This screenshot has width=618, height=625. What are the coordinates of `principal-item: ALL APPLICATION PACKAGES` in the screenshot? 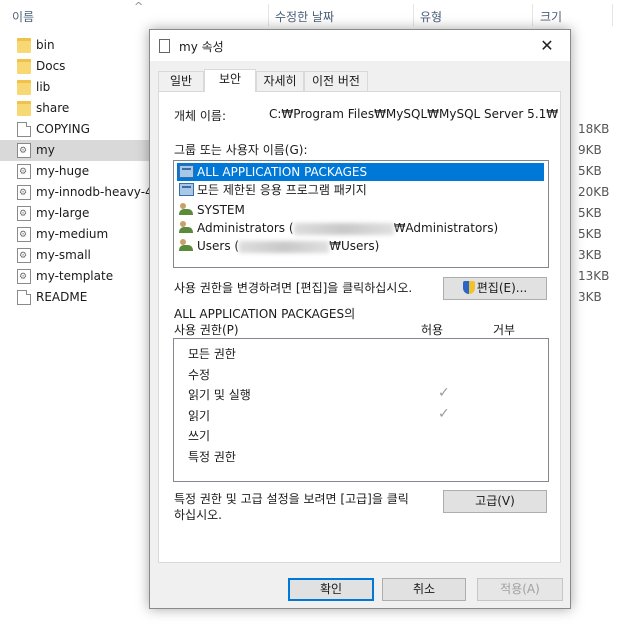 It's located at (360, 172).